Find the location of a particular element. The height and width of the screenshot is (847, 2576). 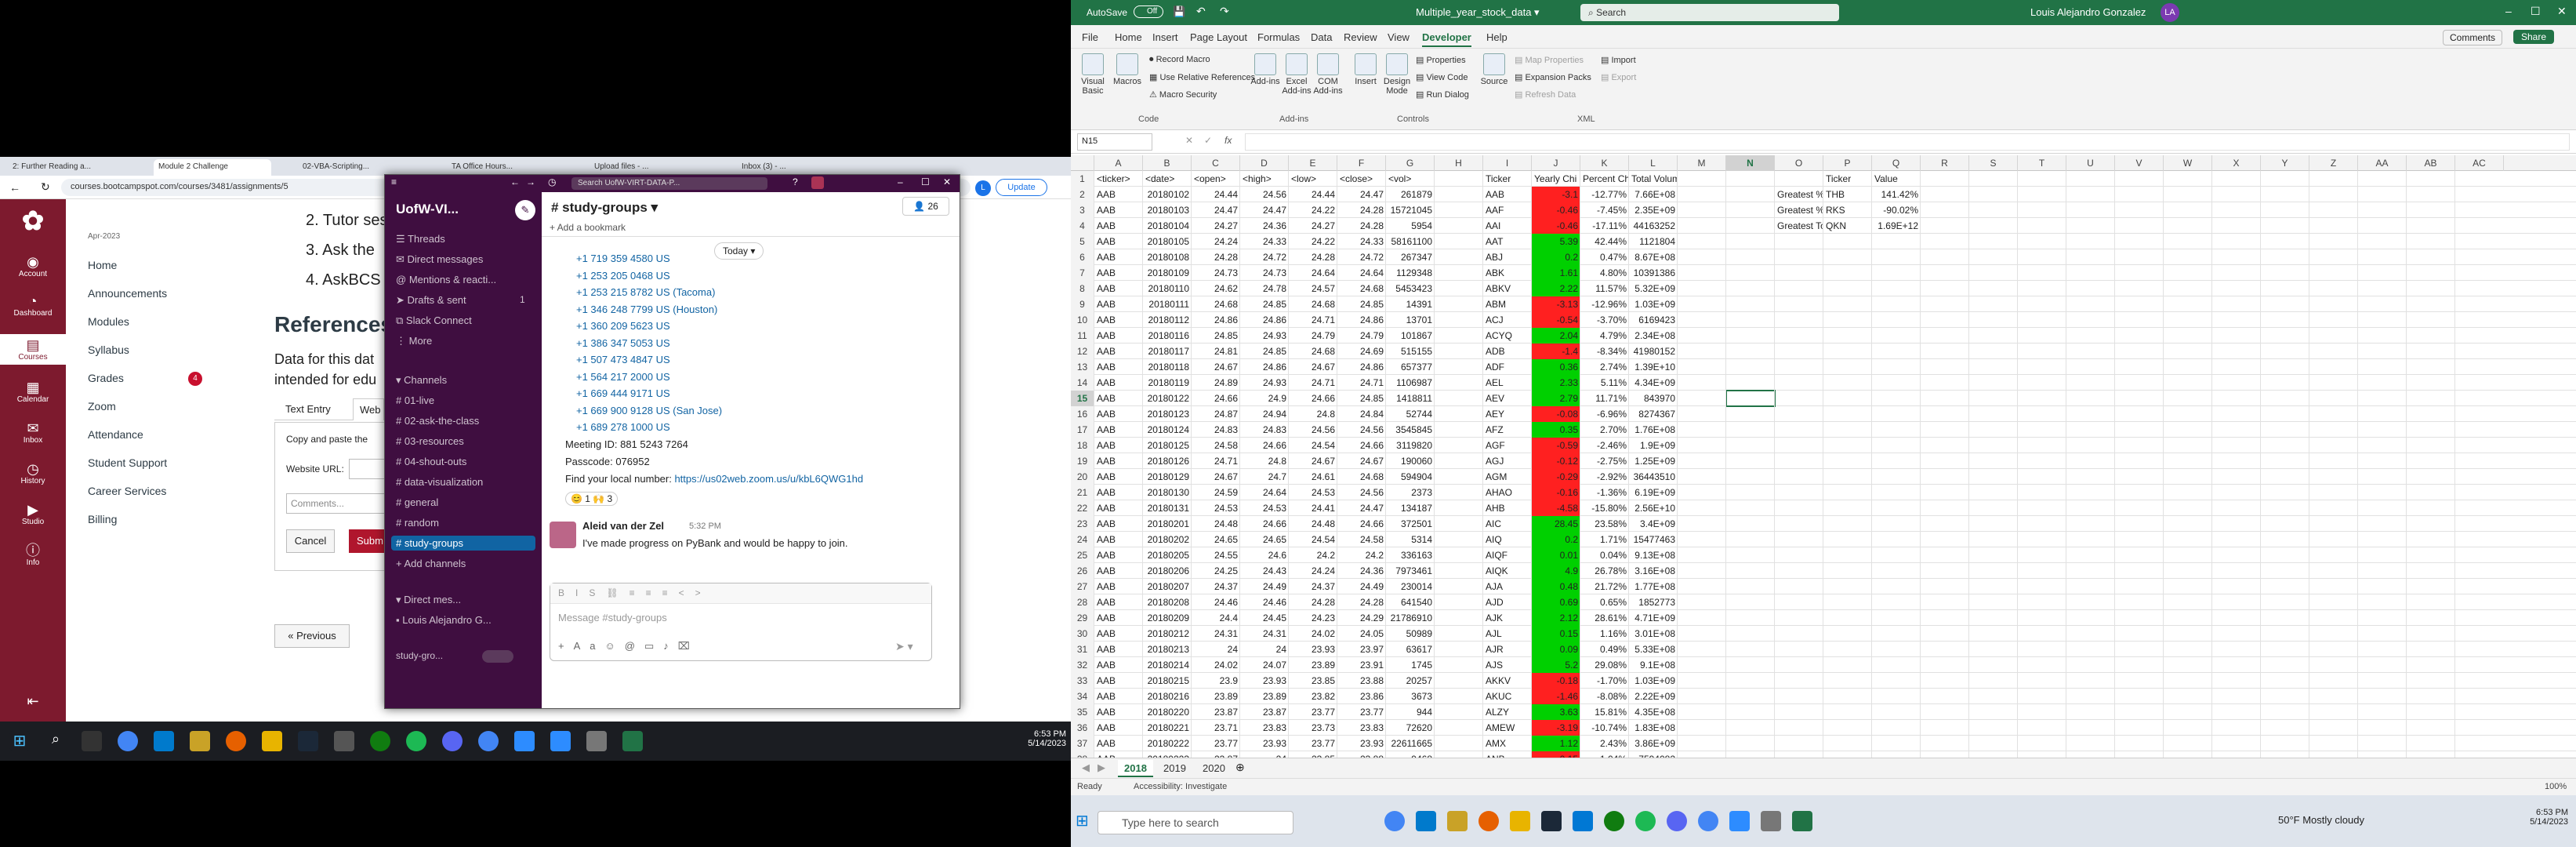

column-header: AC is located at coordinates (2479, 163).